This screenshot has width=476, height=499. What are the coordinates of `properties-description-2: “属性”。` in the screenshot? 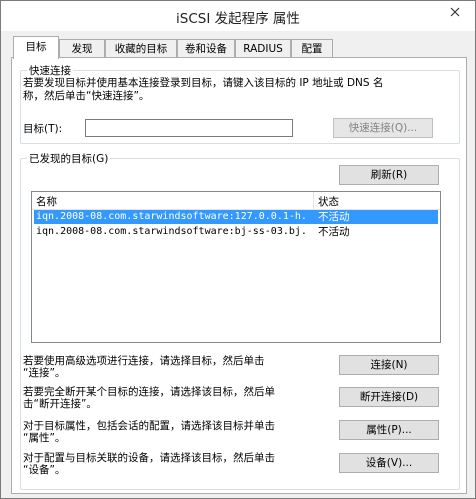 It's located at (44, 438).